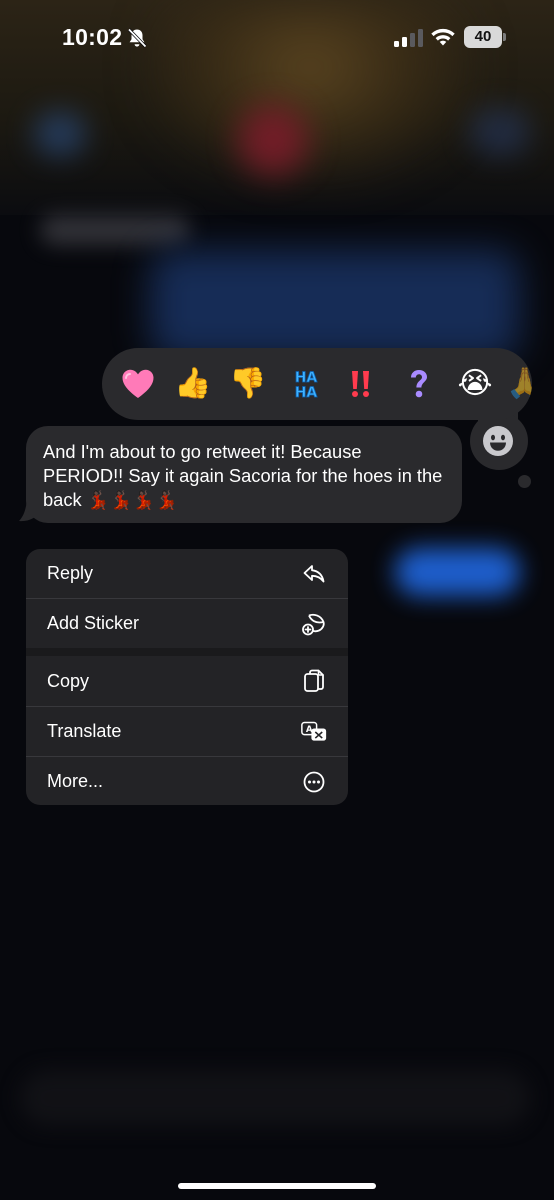  What do you see at coordinates (277, 37) in the screenshot?
I see `status-bar: 10:02 40` at bounding box center [277, 37].